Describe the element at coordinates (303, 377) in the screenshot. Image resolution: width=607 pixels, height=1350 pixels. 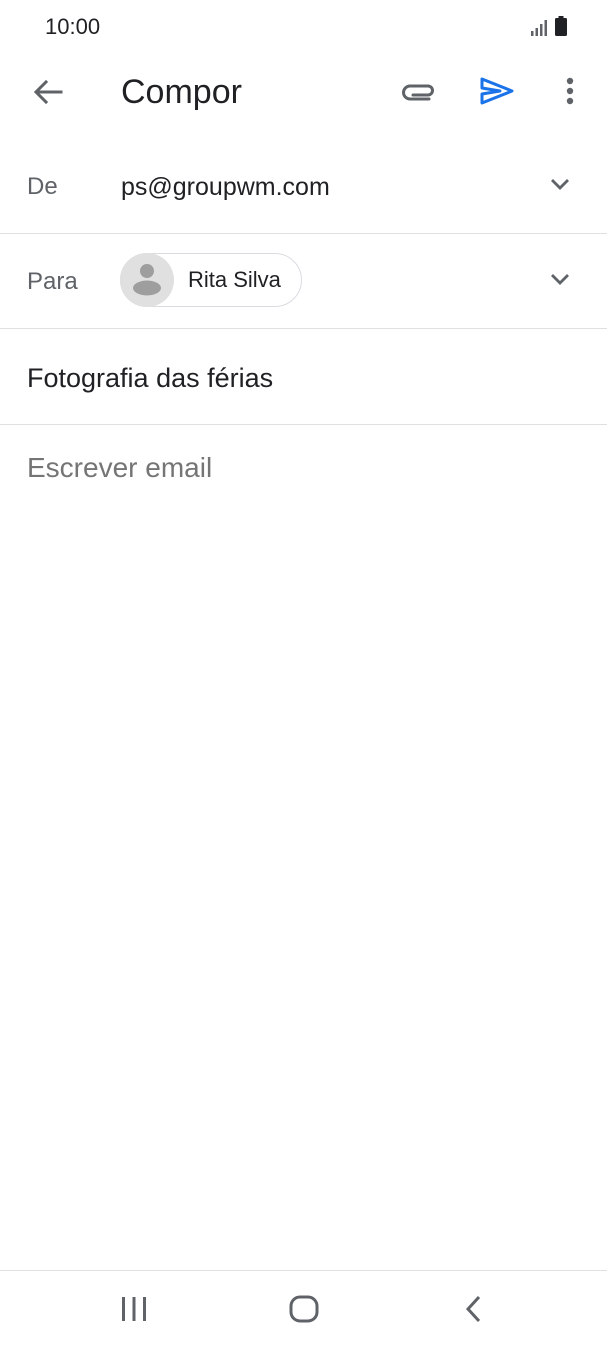
I see `subject-row: Fotografia das férias` at that location.